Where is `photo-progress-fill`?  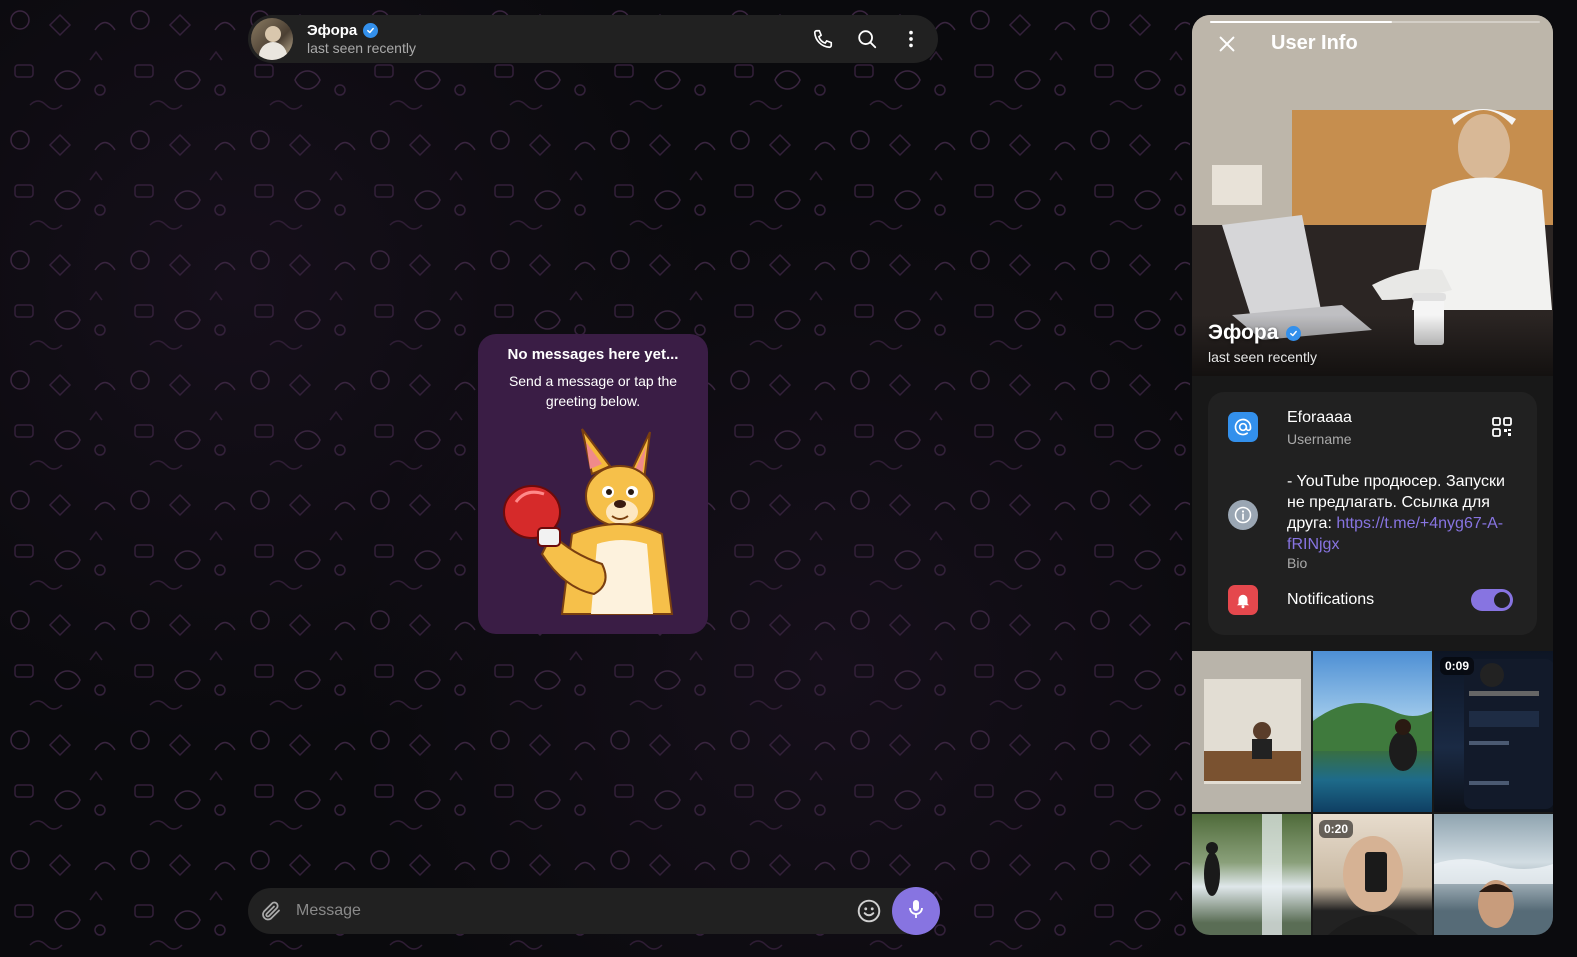
photo-progress-fill is located at coordinates (1301, 22).